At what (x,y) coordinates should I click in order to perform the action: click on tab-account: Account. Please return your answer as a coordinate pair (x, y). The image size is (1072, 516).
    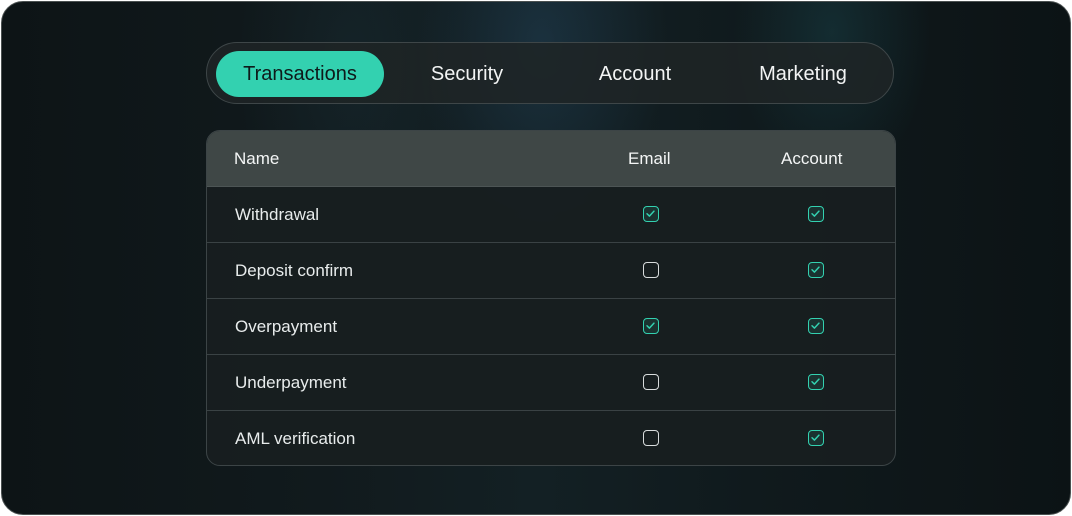
    Looking at the image, I should click on (635, 74).